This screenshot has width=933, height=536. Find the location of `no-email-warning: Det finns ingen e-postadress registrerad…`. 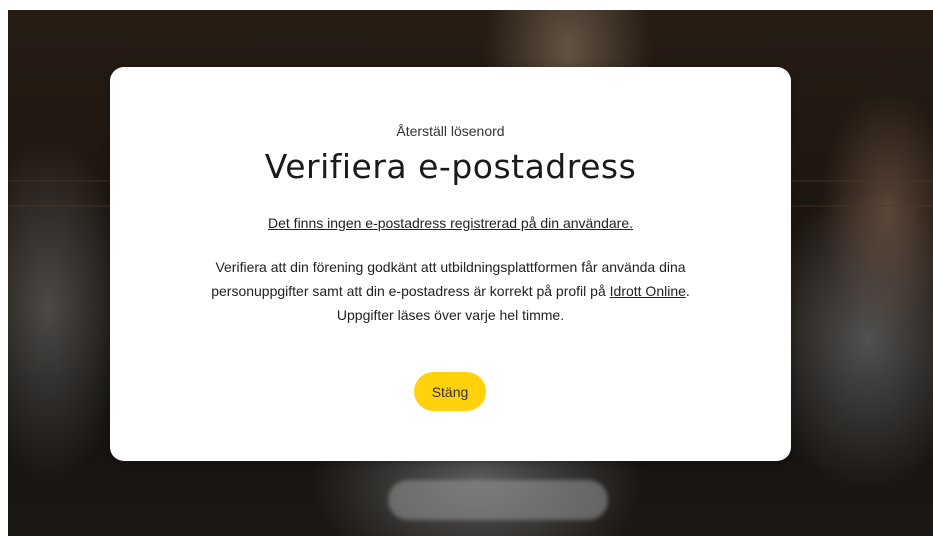

no-email-warning: Det finns ingen e-postadress registrerad… is located at coordinates (450, 223).